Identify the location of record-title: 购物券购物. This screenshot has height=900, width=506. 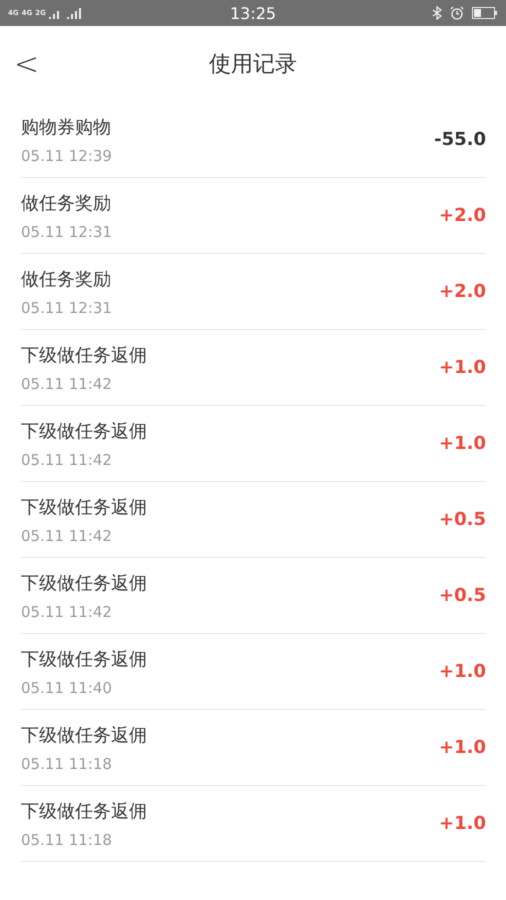
(66, 127).